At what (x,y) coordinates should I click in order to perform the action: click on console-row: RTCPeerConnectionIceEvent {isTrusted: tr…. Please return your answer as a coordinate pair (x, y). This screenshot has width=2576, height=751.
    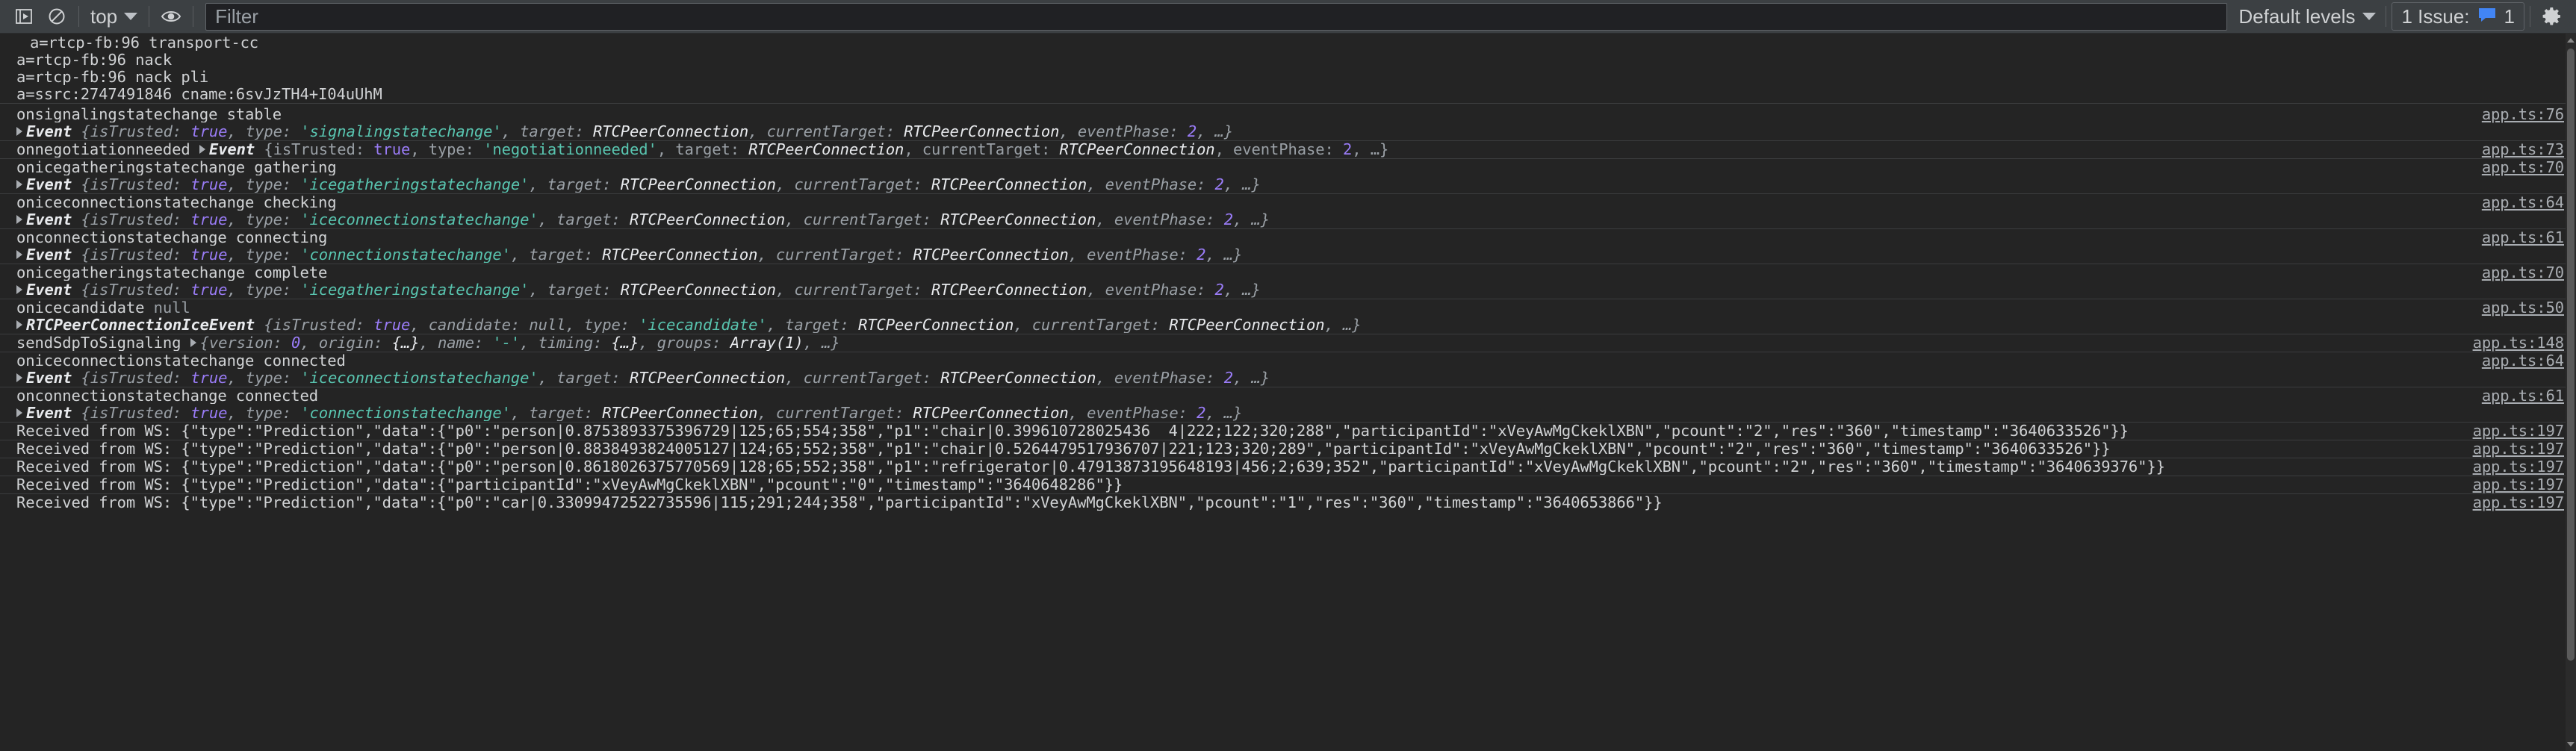
    Looking at the image, I should click on (1288, 325).